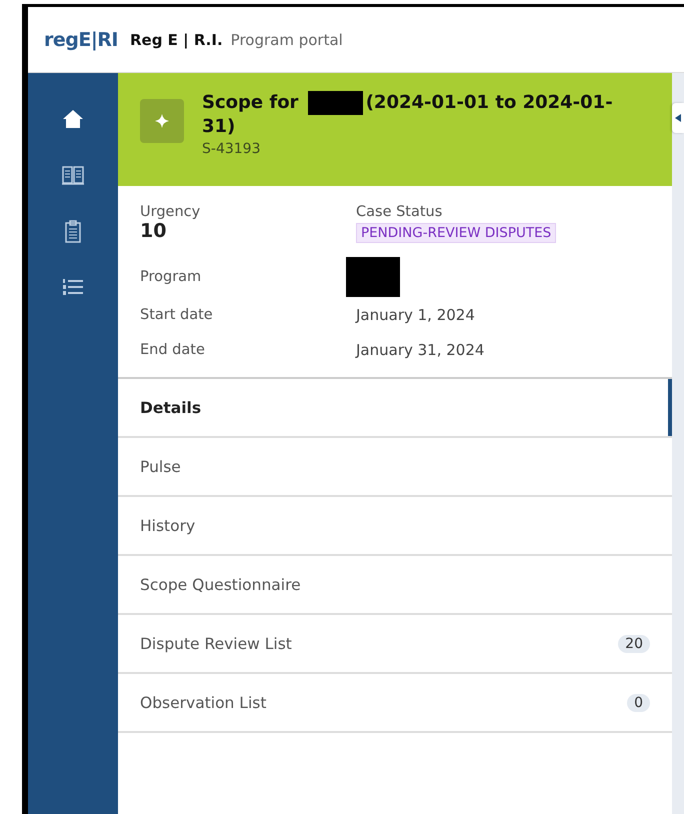 The image size is (684, 814). I want to click on app-name: Reg E | R.I., so click(176, 39).